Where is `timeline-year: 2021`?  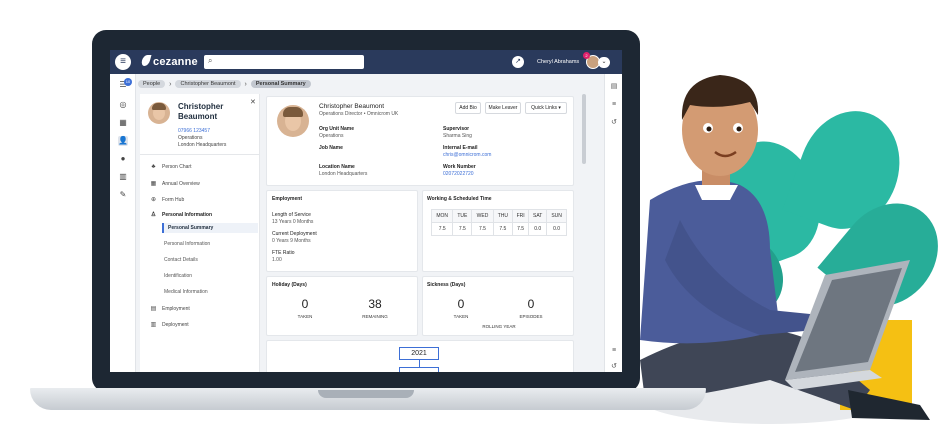 timeline-year: 2021 is located at coordinates (419, 353).